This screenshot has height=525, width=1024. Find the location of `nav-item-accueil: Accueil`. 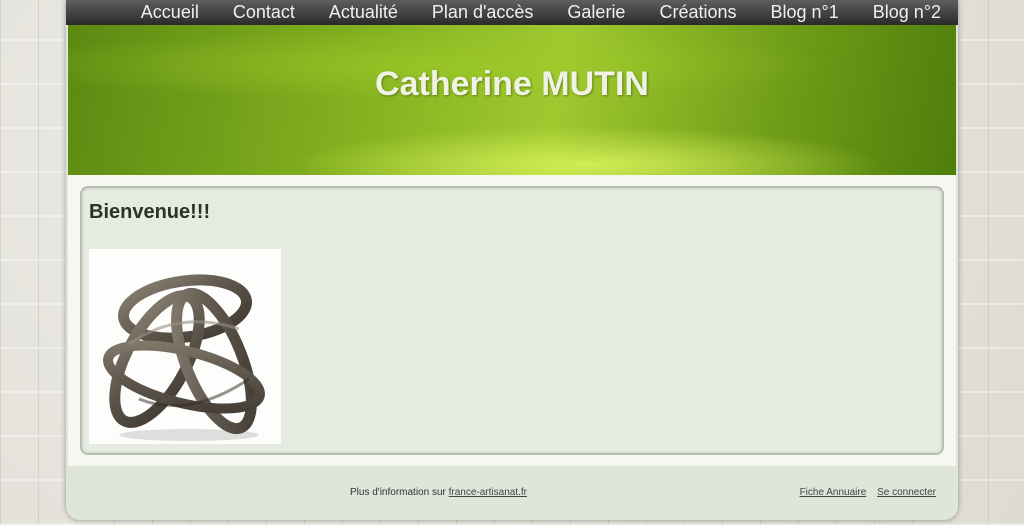

nav-item-accueil: Accueil is located at coordinates (170, 12).